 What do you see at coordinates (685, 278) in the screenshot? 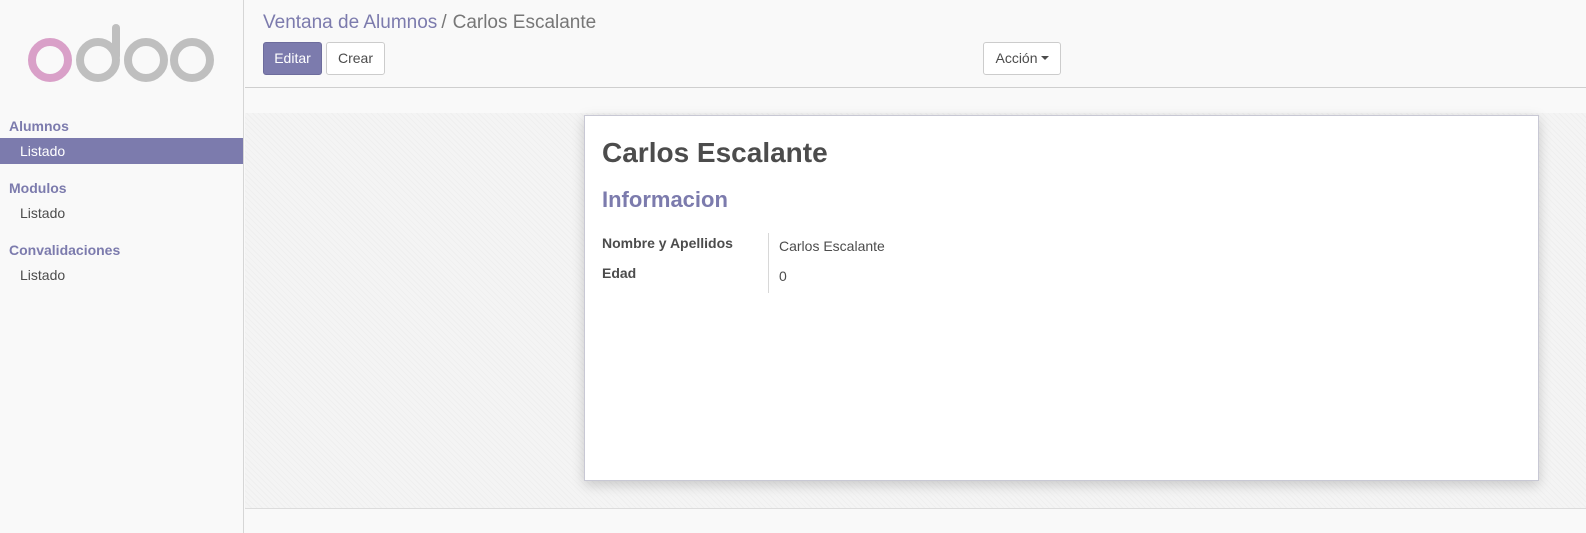
I see `field-label-edad: Edad` at bounding box center [685, 278].